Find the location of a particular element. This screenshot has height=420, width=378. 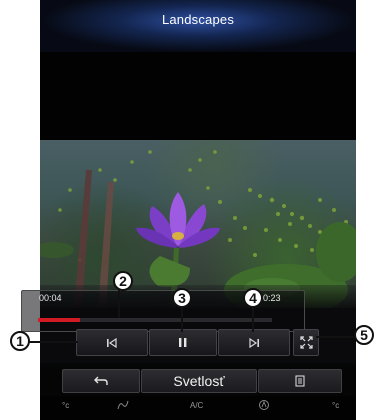

auto-climate-icon is located at coordinates (264, 406).